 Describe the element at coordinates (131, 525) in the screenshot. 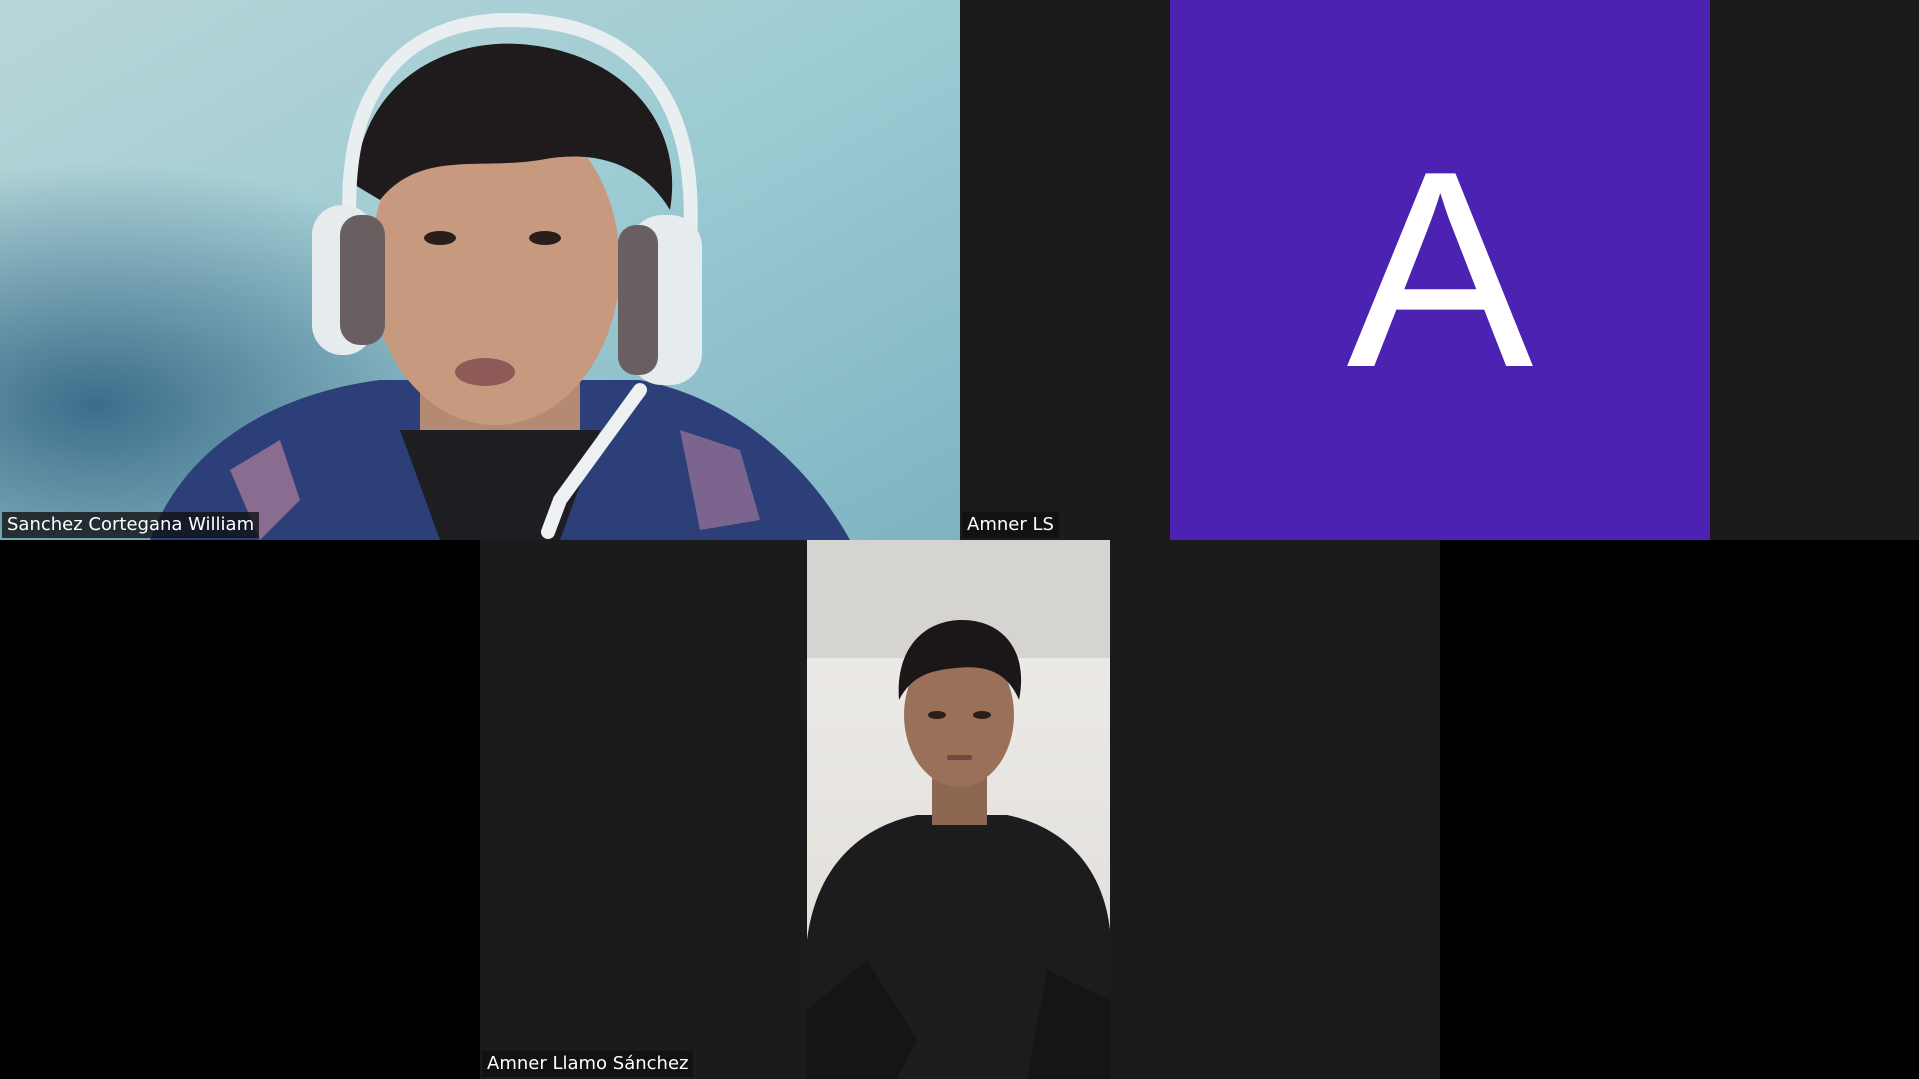

I see `participant-name-label: Sanchez Cortegana William` at that location.